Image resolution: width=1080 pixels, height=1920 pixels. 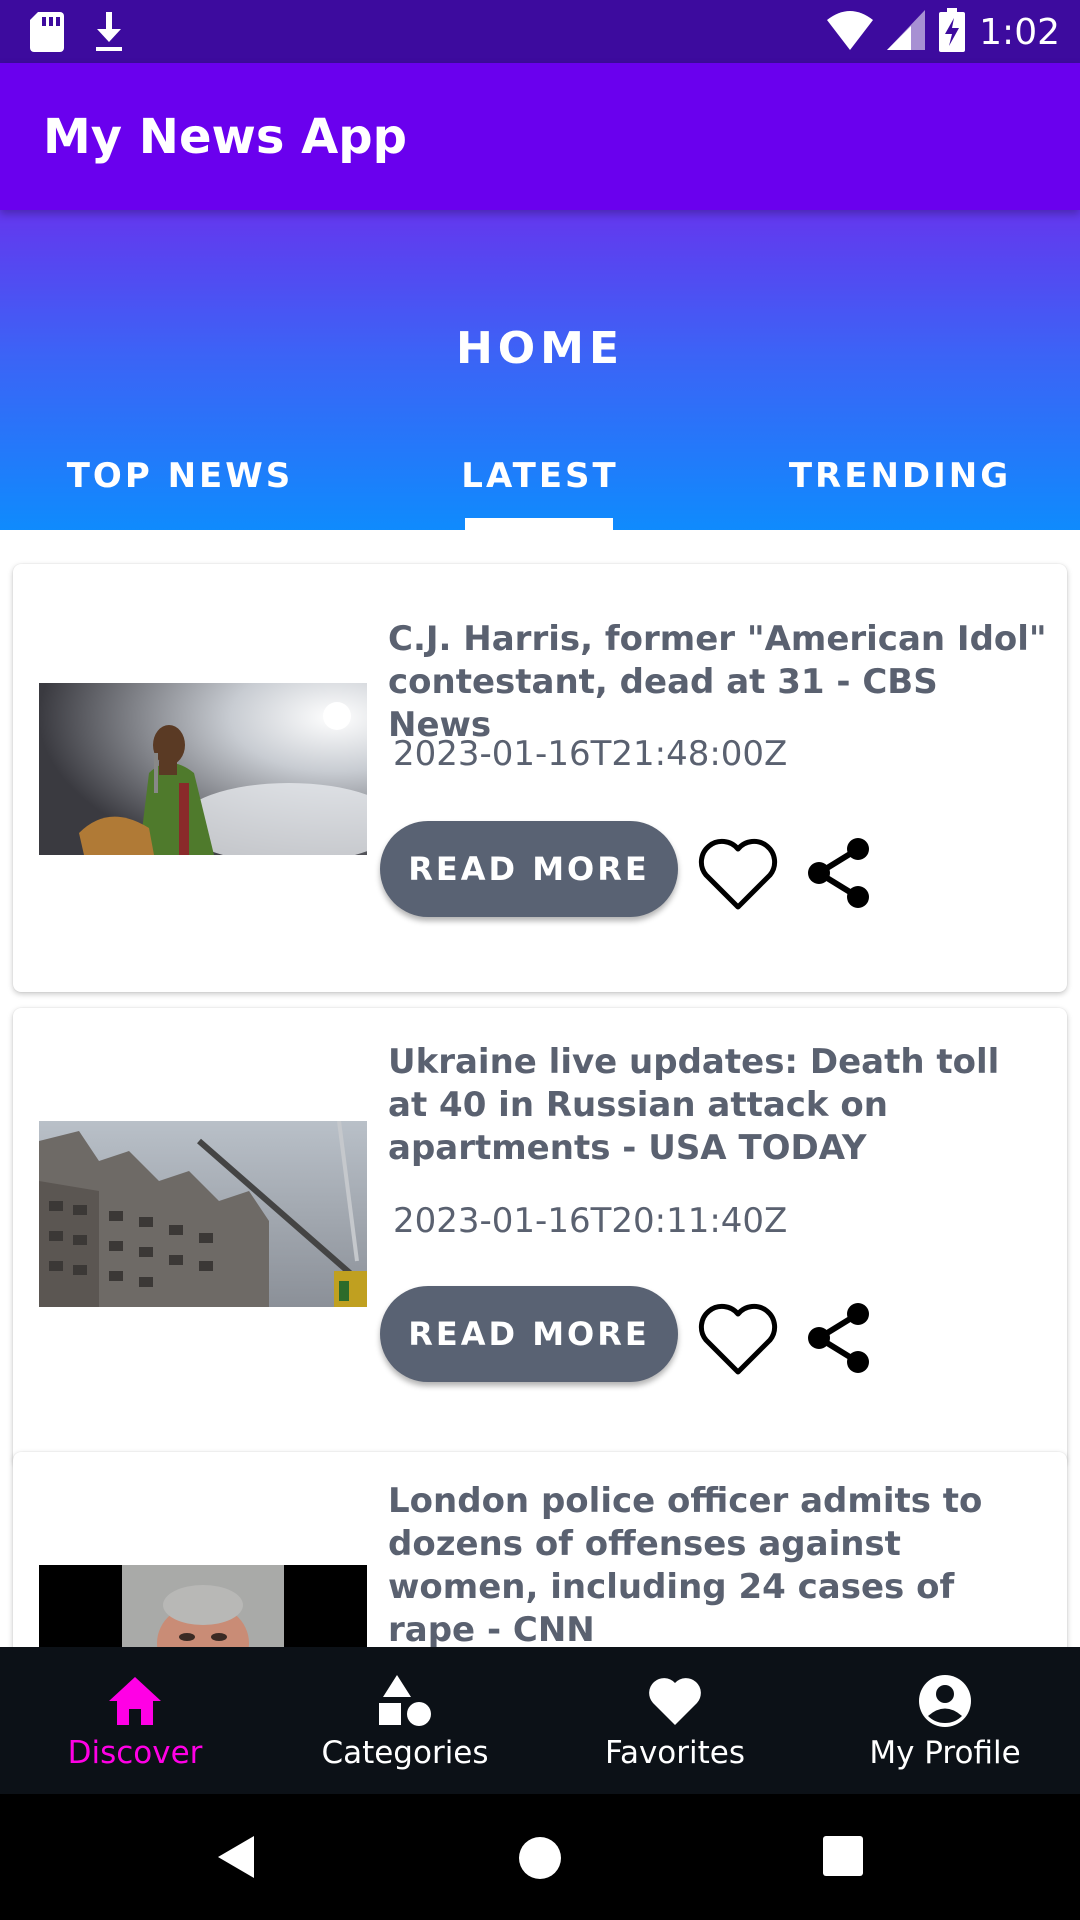 What do you see at coordinates (945, 1701) in the screenshot?
I see `account-circle-icon` at bounding box center [945, 1701].